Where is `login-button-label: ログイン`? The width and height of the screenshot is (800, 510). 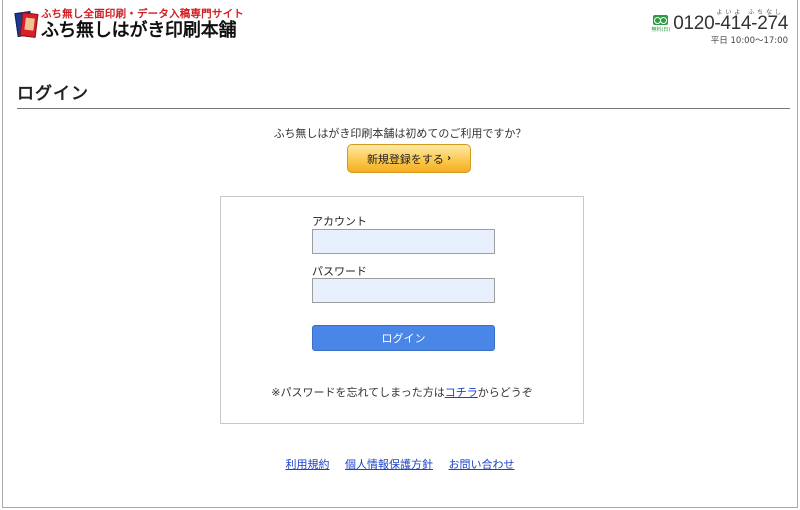
login-button-label: ログイン is located at coordinates (403, 338).